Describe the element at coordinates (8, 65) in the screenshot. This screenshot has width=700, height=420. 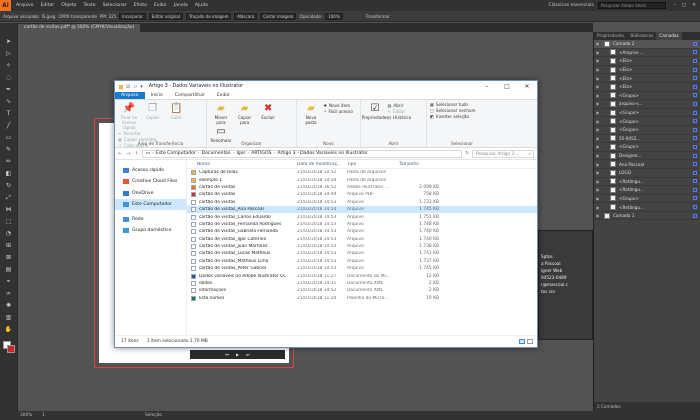
I see `magic-wand-icon: ✧` at that location.